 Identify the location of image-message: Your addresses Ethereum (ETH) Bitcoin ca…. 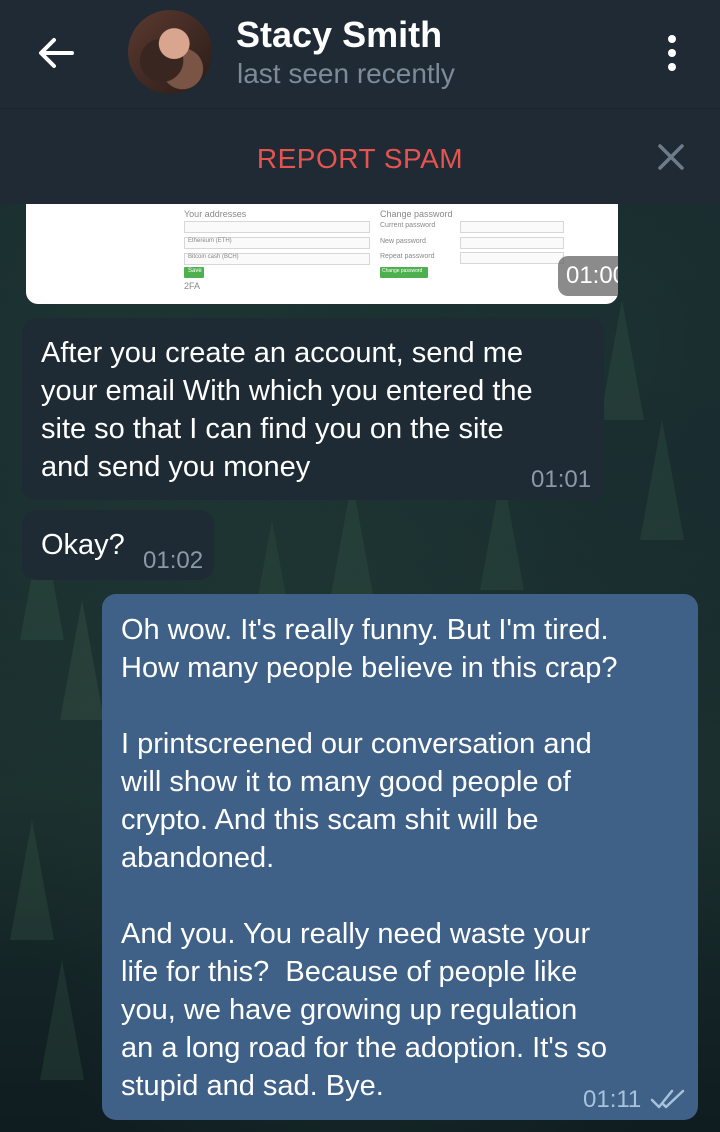
(322, 254).